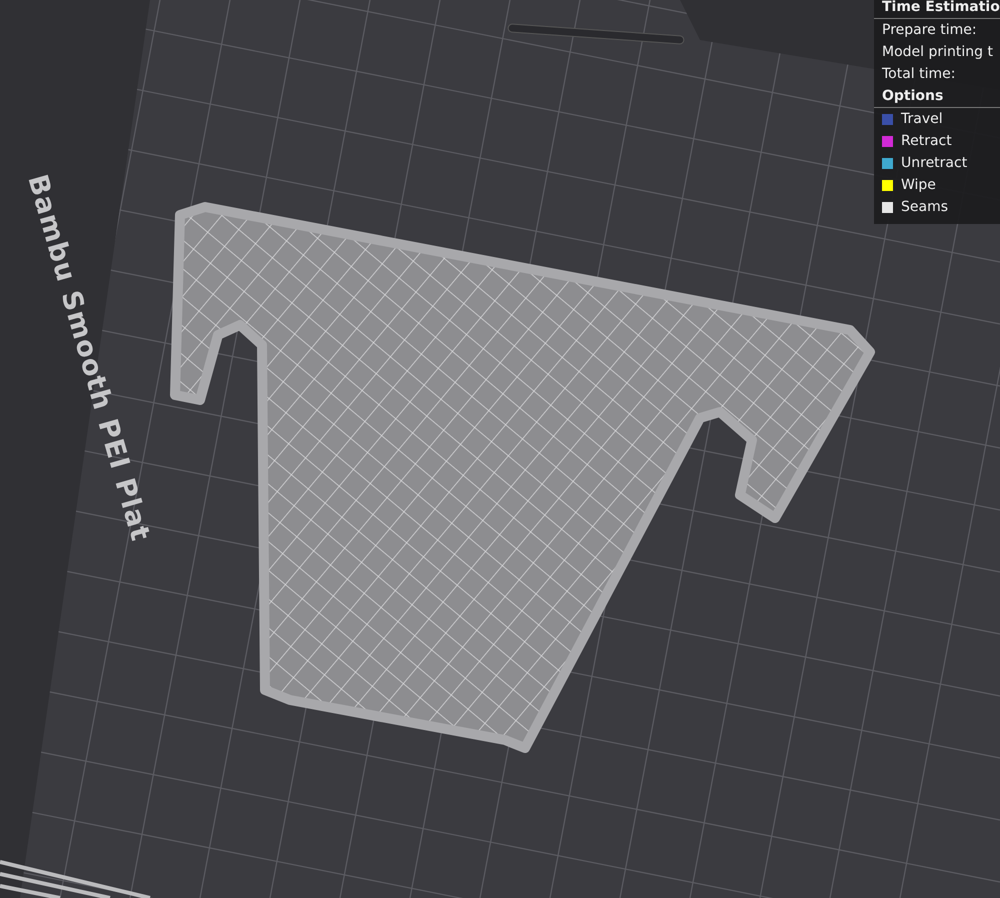  What do you see at coordinates (937, 9) in the screenshot?
I see `section-title: Time Estimatio` at bounding box center [937, 9].